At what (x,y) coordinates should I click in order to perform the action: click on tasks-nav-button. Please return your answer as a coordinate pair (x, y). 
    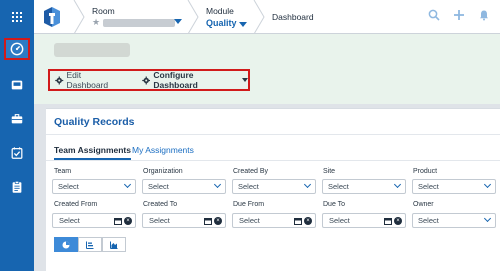
    Looking at the image, I should click on (17, 153).